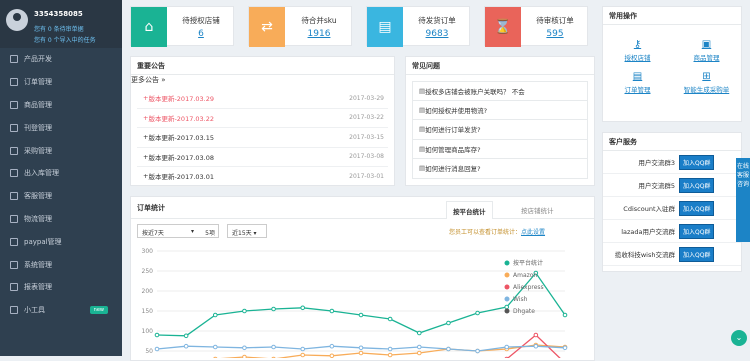 The height and width of the screenshot is (361, 750). Describe the element at coordinates (61, 150) in the screenshot. I see `sidebar-item: 采购管理` at that location.